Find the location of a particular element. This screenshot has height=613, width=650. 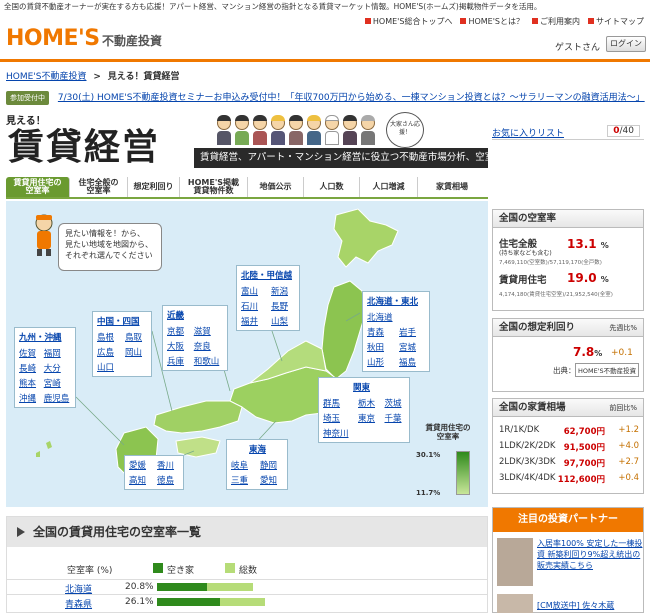

tab-population-change: 人口増減 is located at coordinates (389, 187).